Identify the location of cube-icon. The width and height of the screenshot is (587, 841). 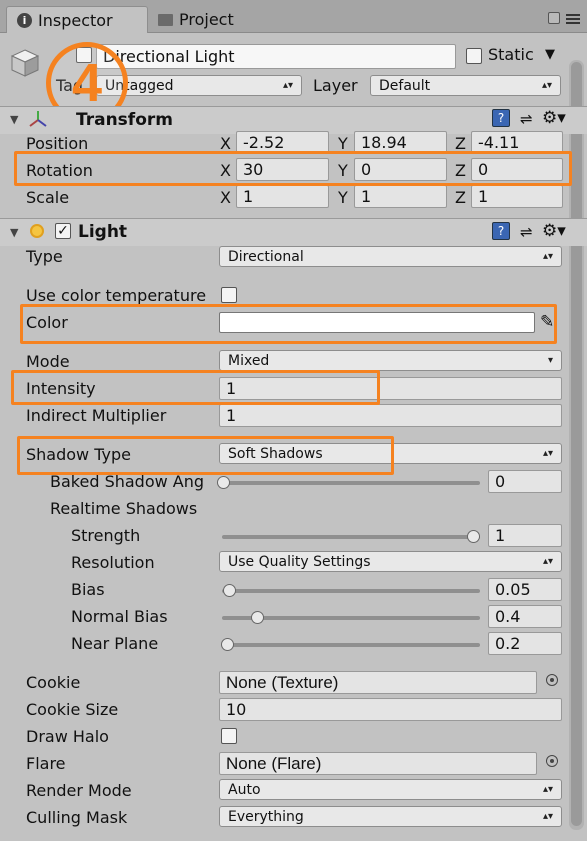
(25, 63).